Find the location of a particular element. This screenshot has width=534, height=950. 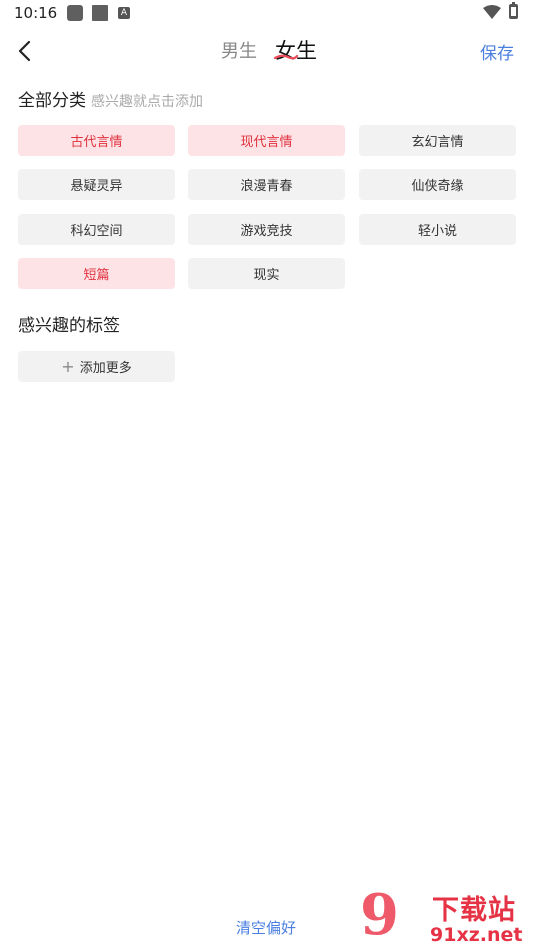

watermark-bottom: 91xz.net is located at coordinates (476, 935).